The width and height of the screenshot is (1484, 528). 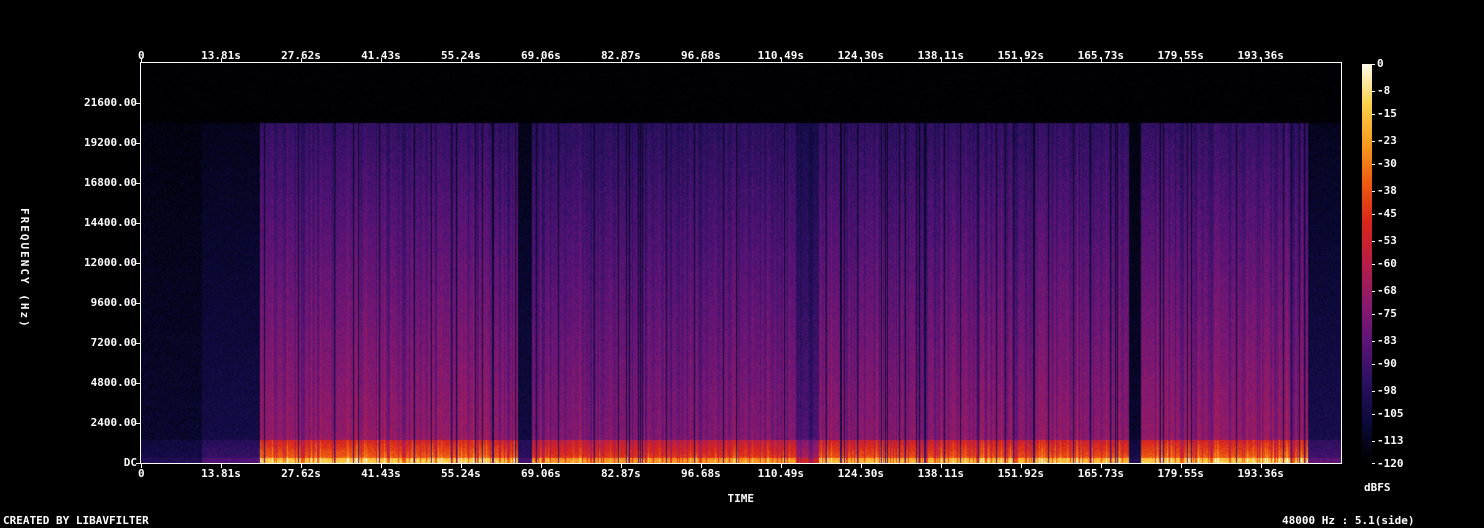 What do you see at coordinates (1387, 164) in the screenshot?
I see `colorbar-tick-label: -30` at bounding box center [1387, 164].